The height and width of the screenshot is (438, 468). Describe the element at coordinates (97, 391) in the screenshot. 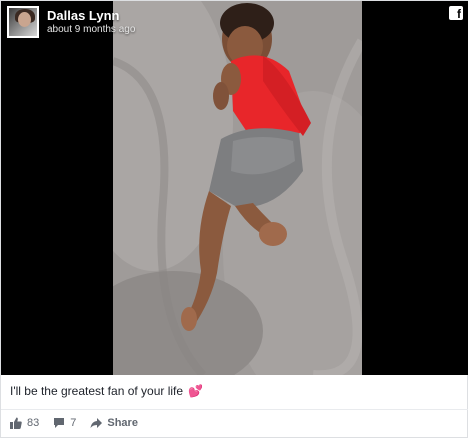

I see `caption-text: I'll be the greatest fan of your life` at that location.